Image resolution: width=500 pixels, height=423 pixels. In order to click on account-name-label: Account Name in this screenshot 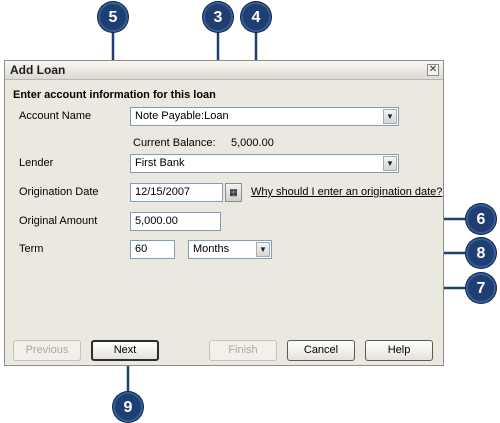, I will do `click(55, 116)`.